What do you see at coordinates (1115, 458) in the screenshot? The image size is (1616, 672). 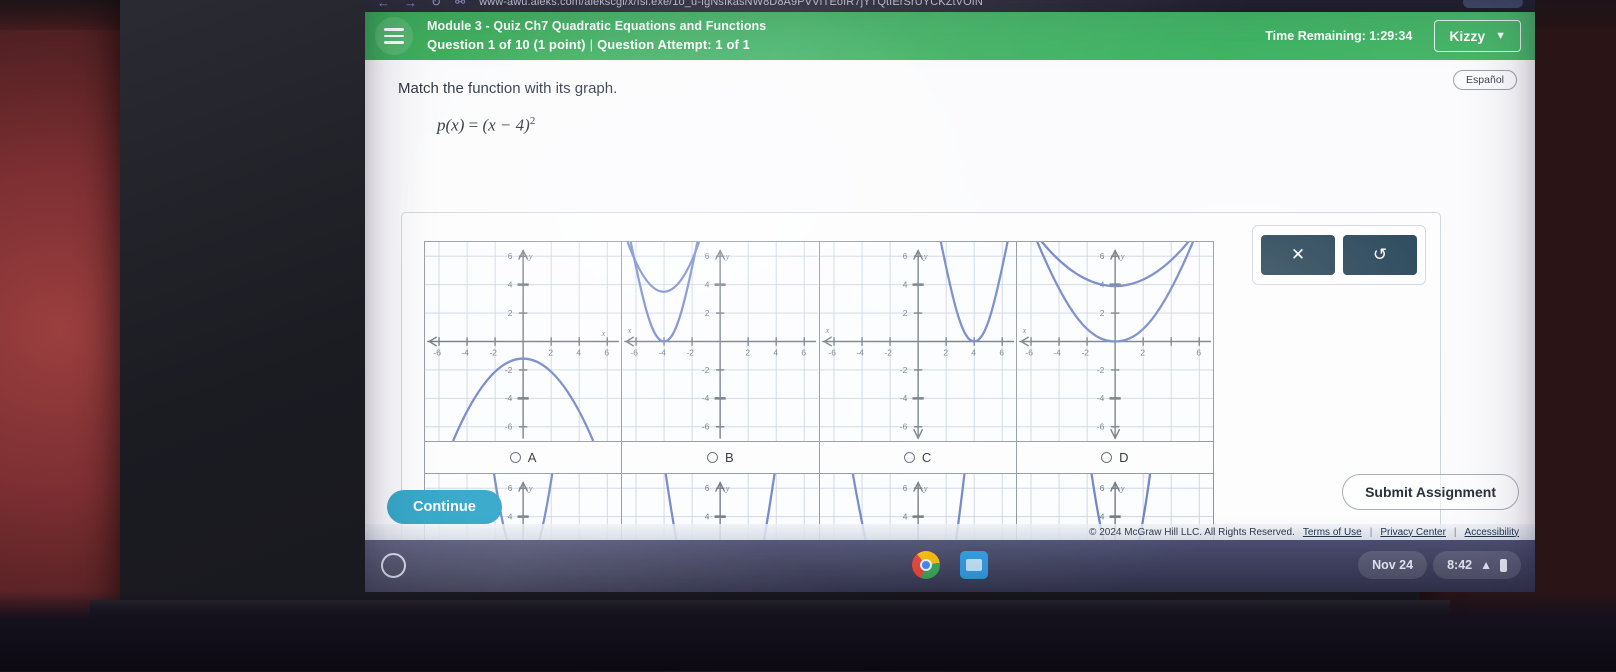 I see `choice-option-d: D` at bounding box center [1115, 458].